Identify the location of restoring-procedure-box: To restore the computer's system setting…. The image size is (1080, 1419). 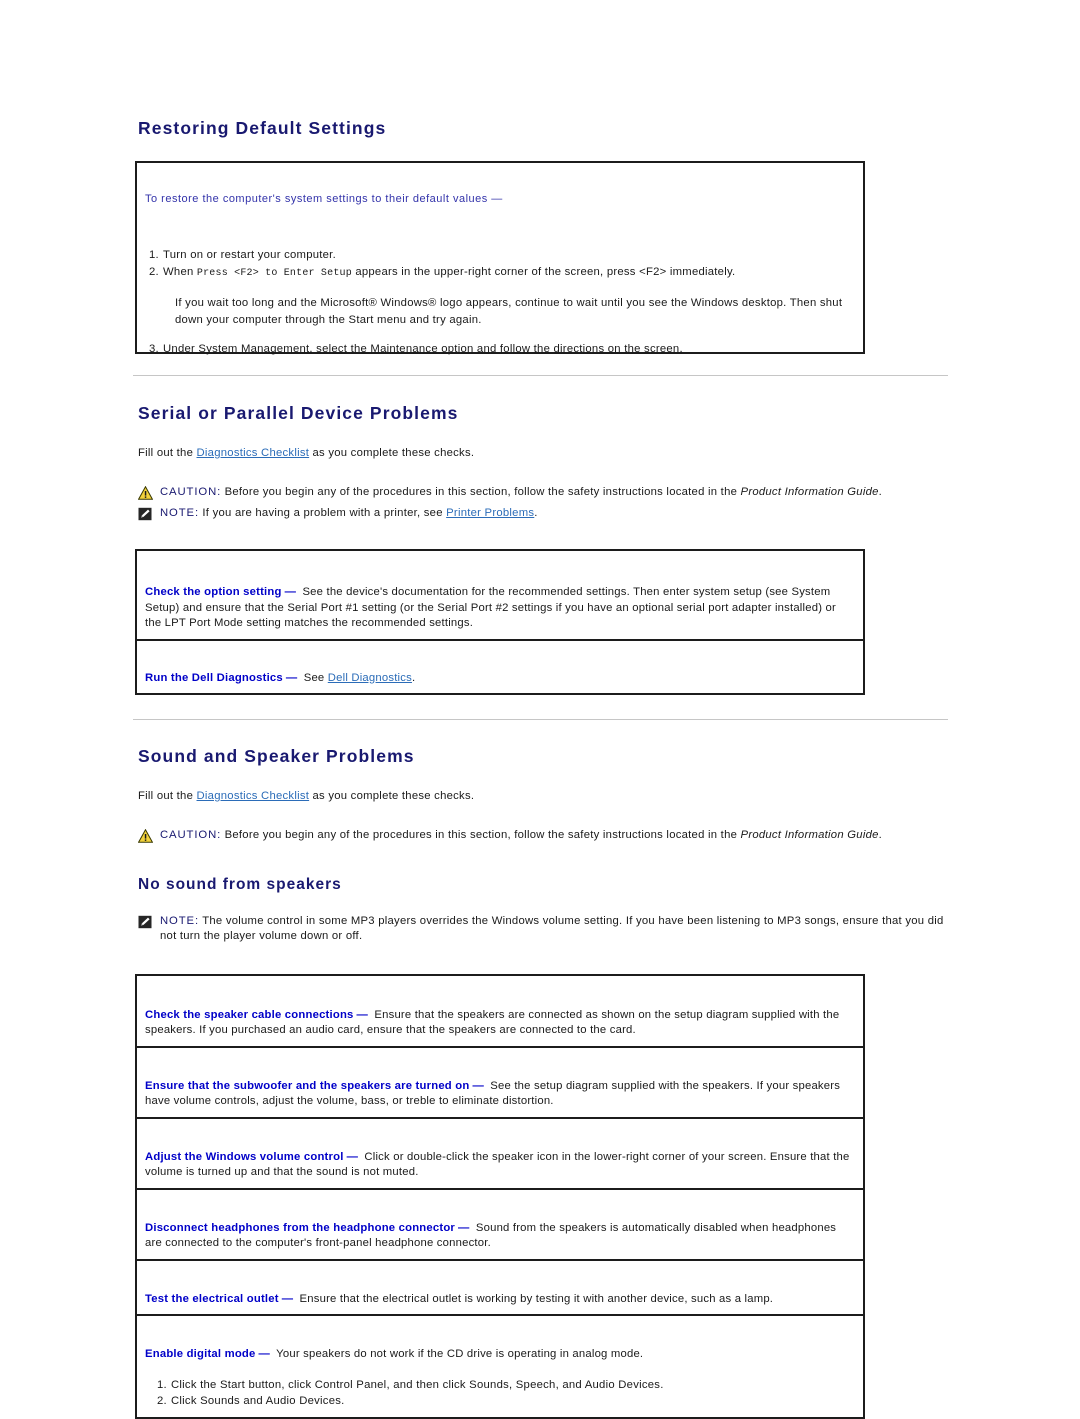
(500, 258).